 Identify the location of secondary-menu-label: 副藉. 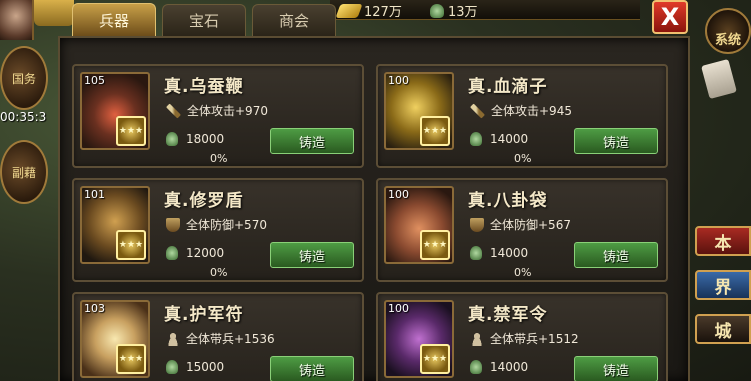
(23, 172).